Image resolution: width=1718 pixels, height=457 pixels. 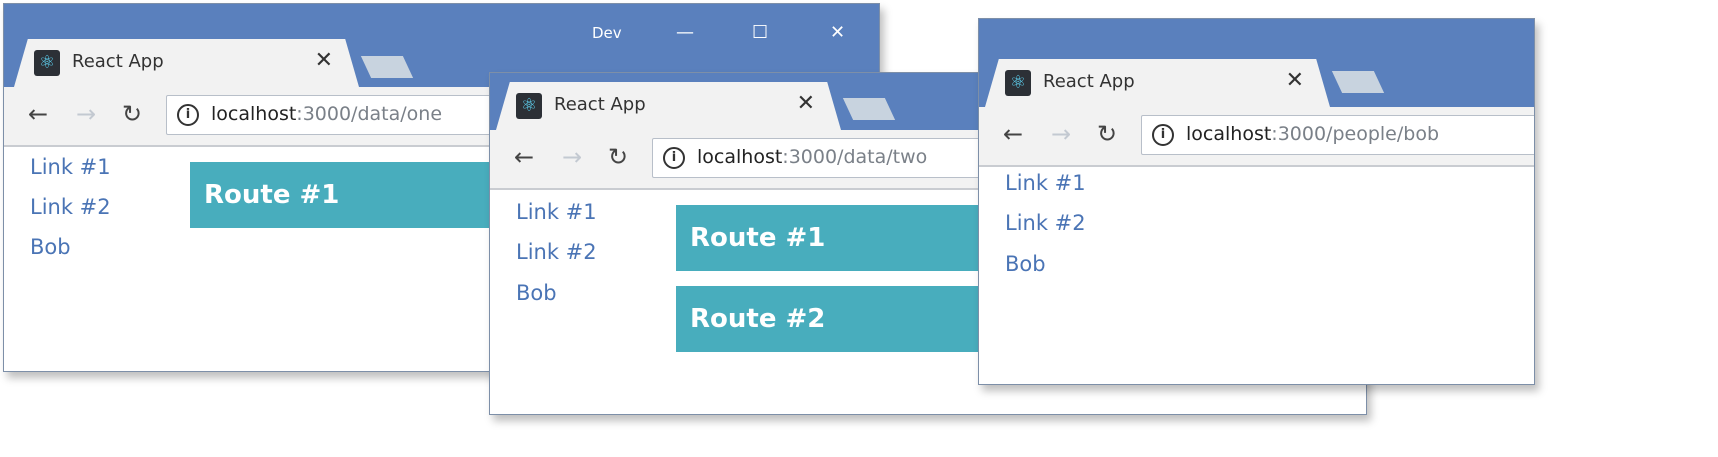 I want to click on route-2-banner: Route #2, so click(x=836, y=319).